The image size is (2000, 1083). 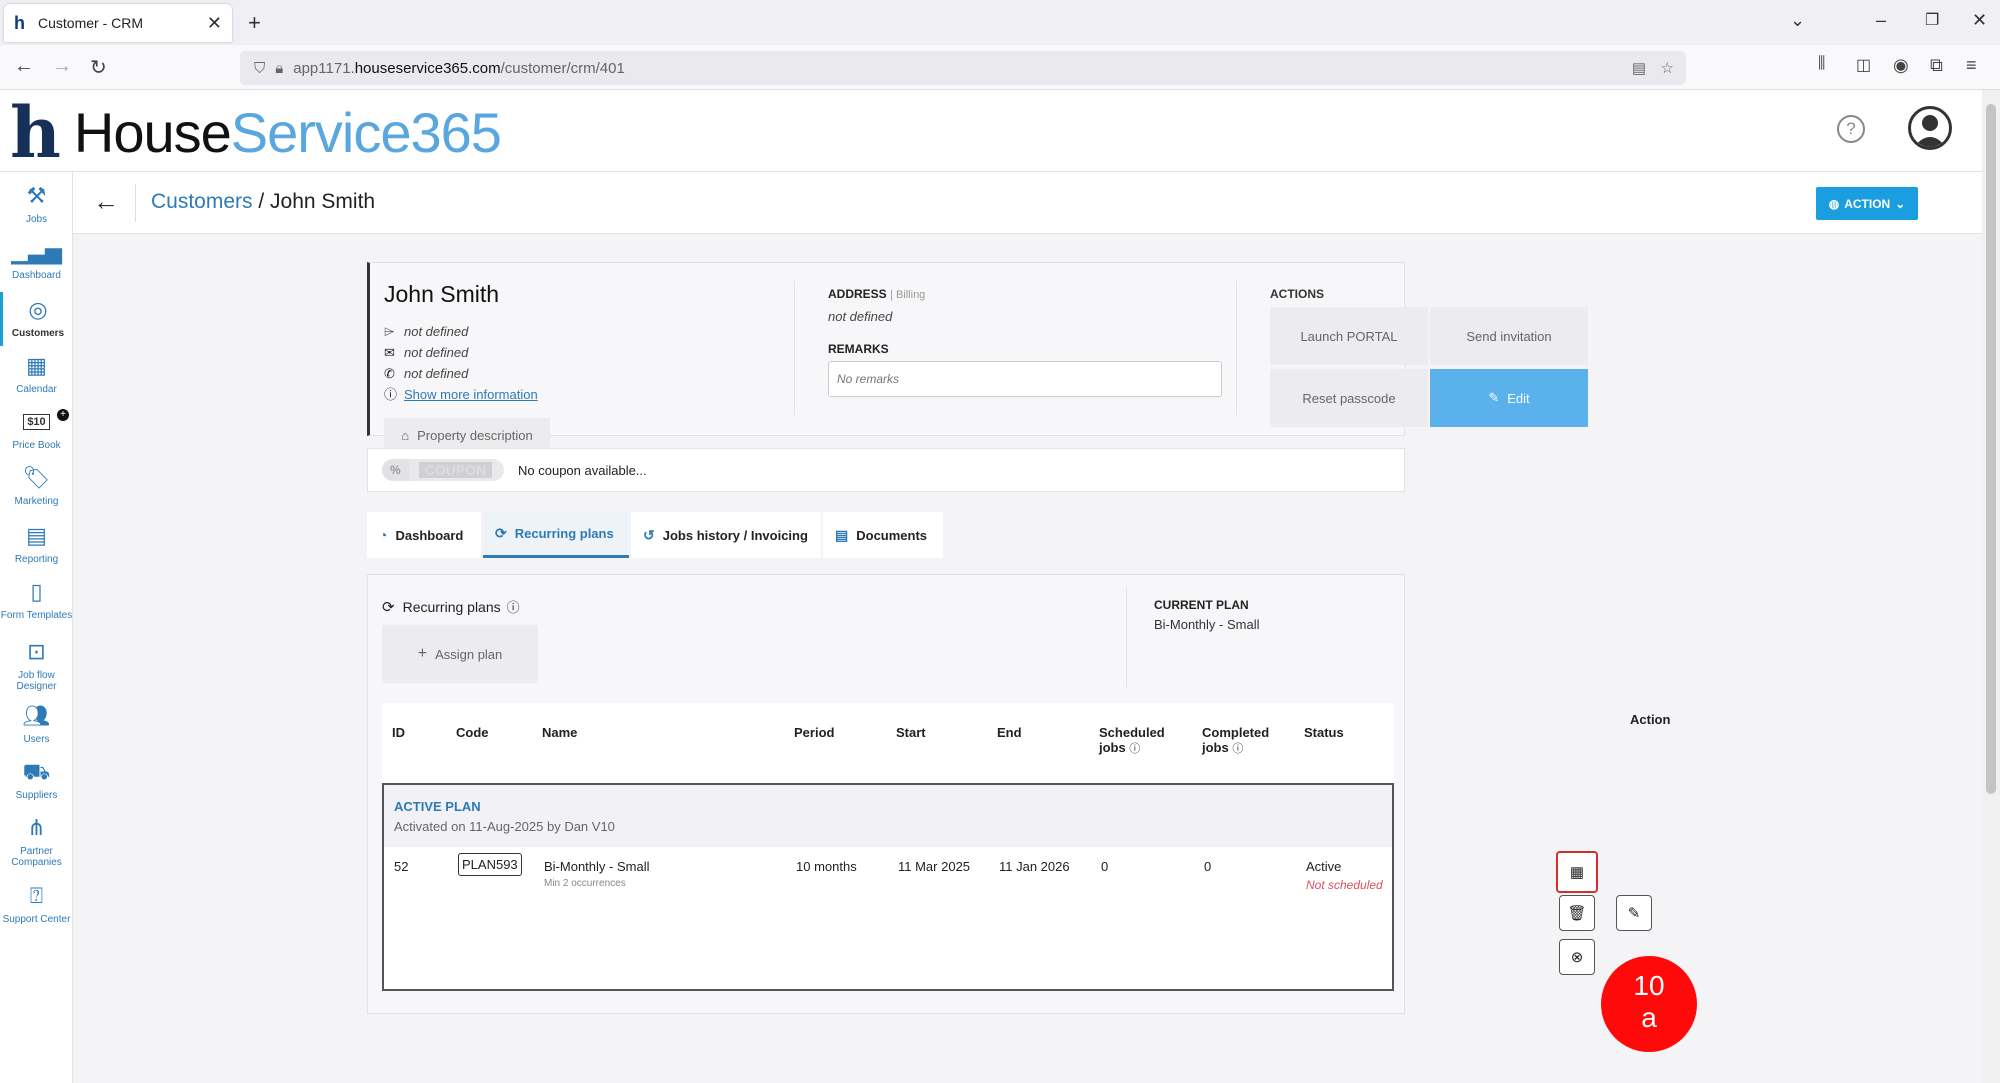 I want to click on reader-icon: ▤, so click(x=1639, y=68).